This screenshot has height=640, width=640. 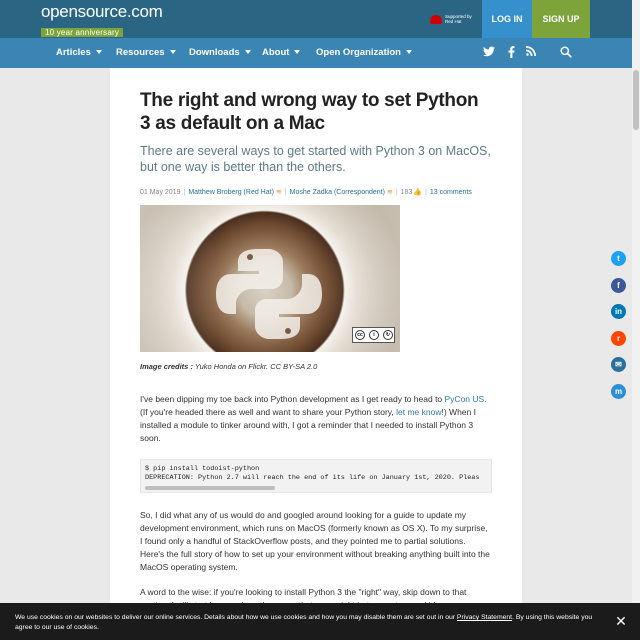 I want to click on code-line-1: $ pip install todoist-python, so click(x=202, y=469).